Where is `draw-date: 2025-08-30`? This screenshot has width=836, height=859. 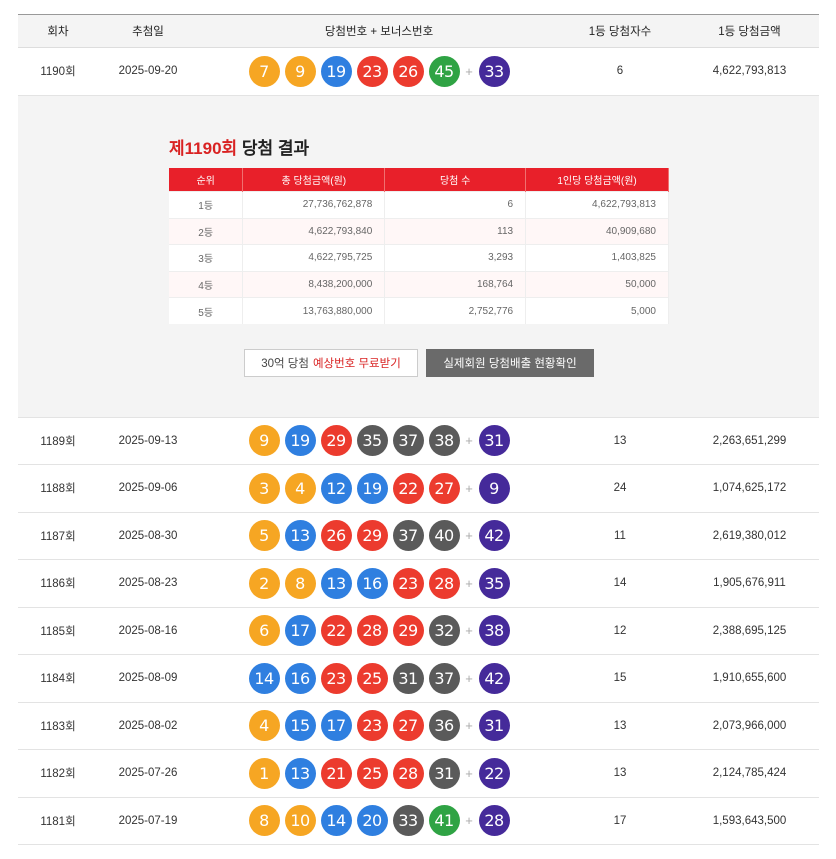
draw-date: 2025-08-30 is located at coordinates (148, 535).